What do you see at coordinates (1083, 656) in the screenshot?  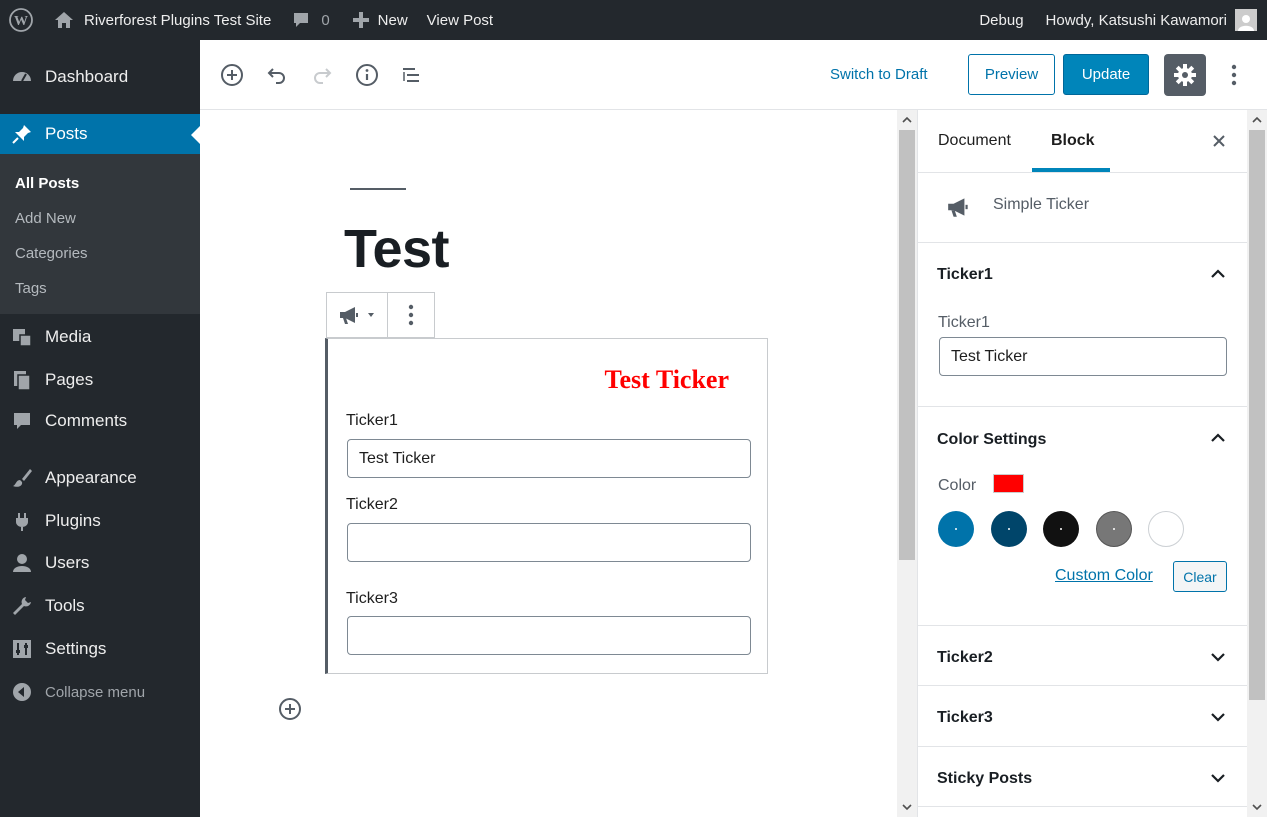 I see `panel-section-ticker2: Ticker2` at bounding box center [1083, 656].